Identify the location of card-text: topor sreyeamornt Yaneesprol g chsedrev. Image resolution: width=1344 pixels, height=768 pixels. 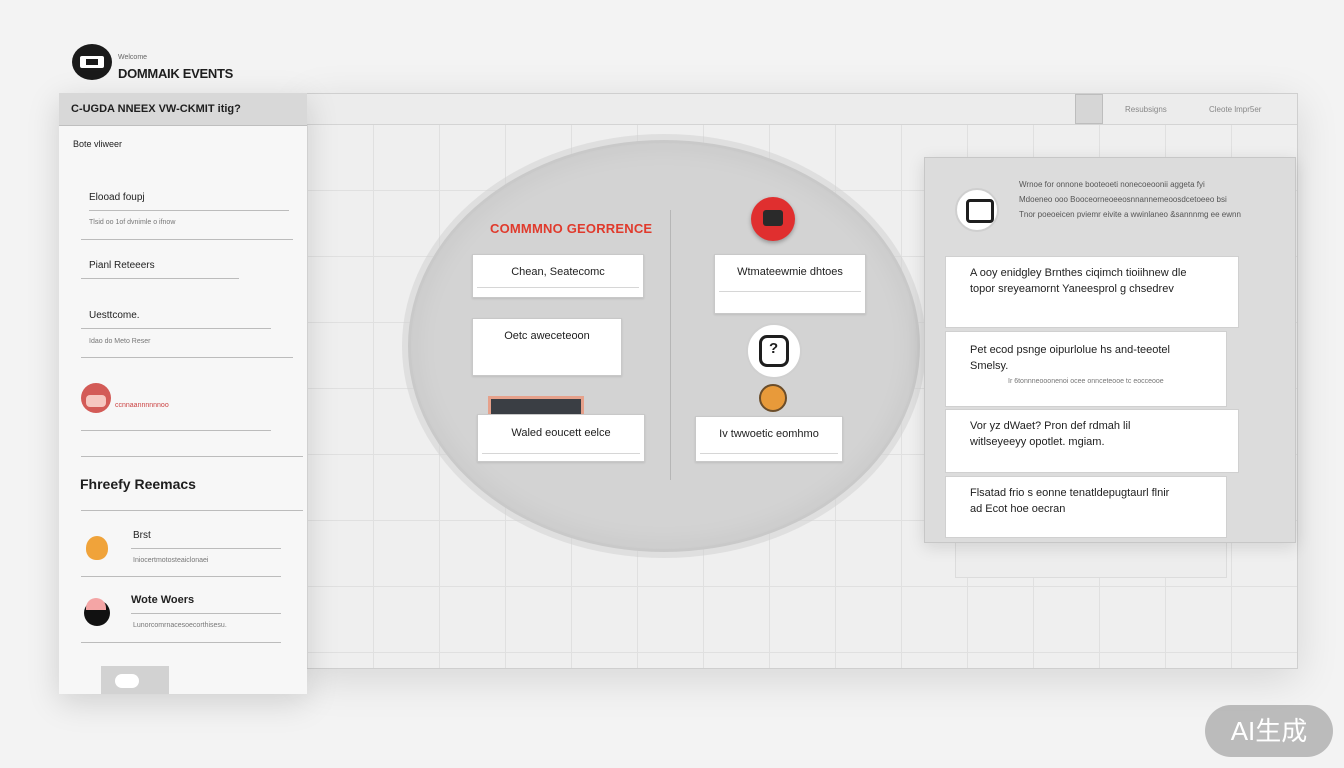
(1072, 289).